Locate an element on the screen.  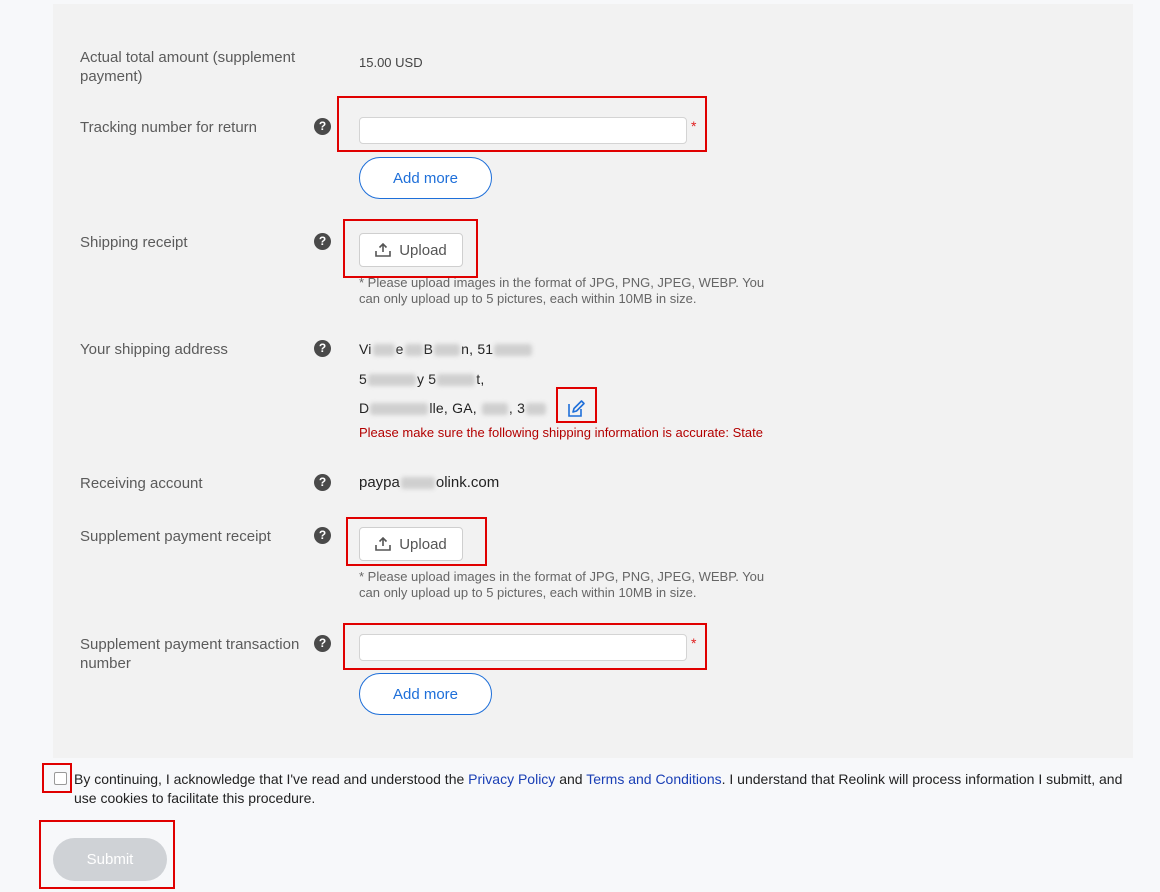
supplement-transaction-input is located at coordinates (523, 647).